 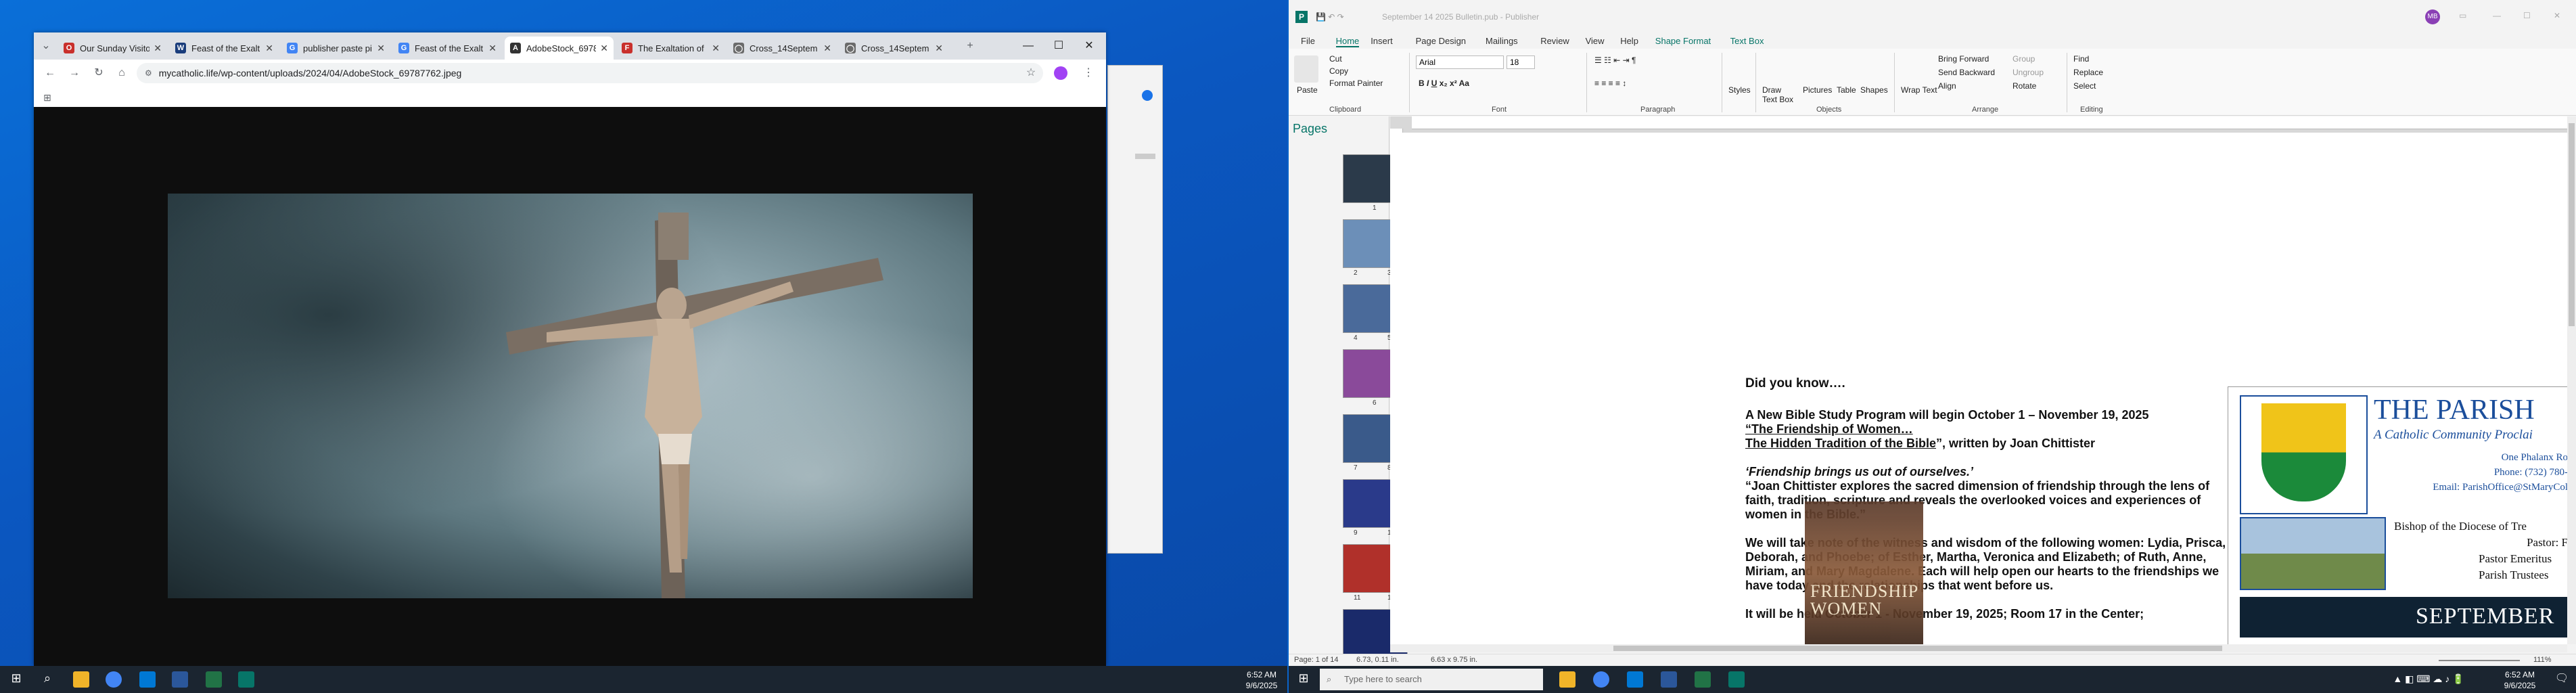 I want to click on book-cover-image: FRIENDSHIP WOMEN, so click(x=1864, y=572).